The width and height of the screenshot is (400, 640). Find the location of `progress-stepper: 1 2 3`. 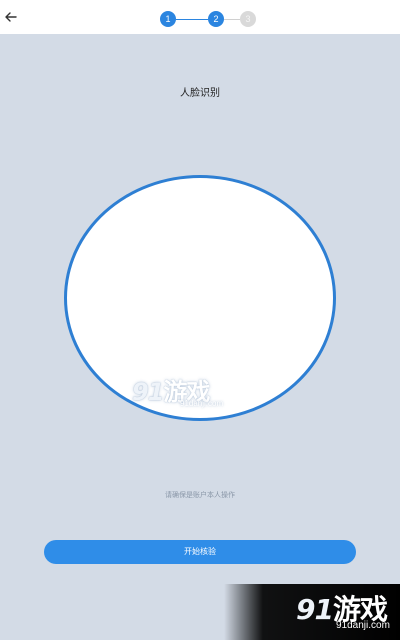

progress-stepper: 1 2 3 is located at coordinates (208, 19).